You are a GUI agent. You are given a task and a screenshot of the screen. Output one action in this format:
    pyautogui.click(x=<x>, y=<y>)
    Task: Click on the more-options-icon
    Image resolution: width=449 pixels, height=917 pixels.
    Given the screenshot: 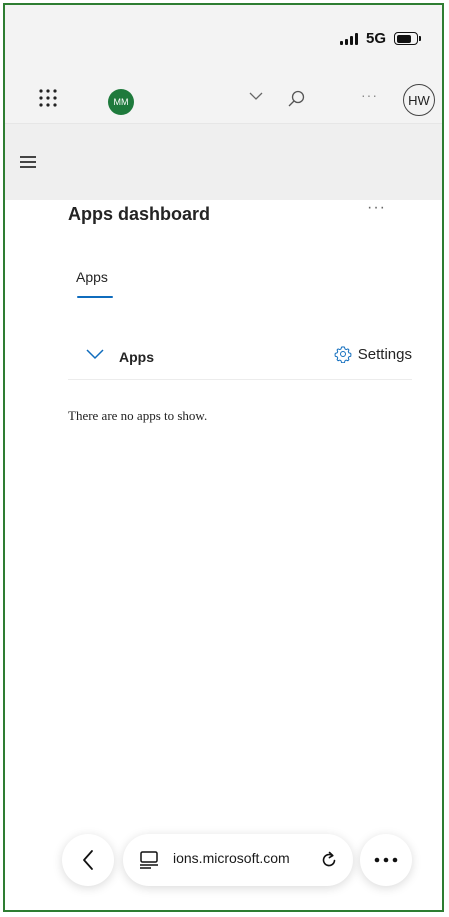 What is the action you would take?
    pyautogui.click(x=386, y=860)
    